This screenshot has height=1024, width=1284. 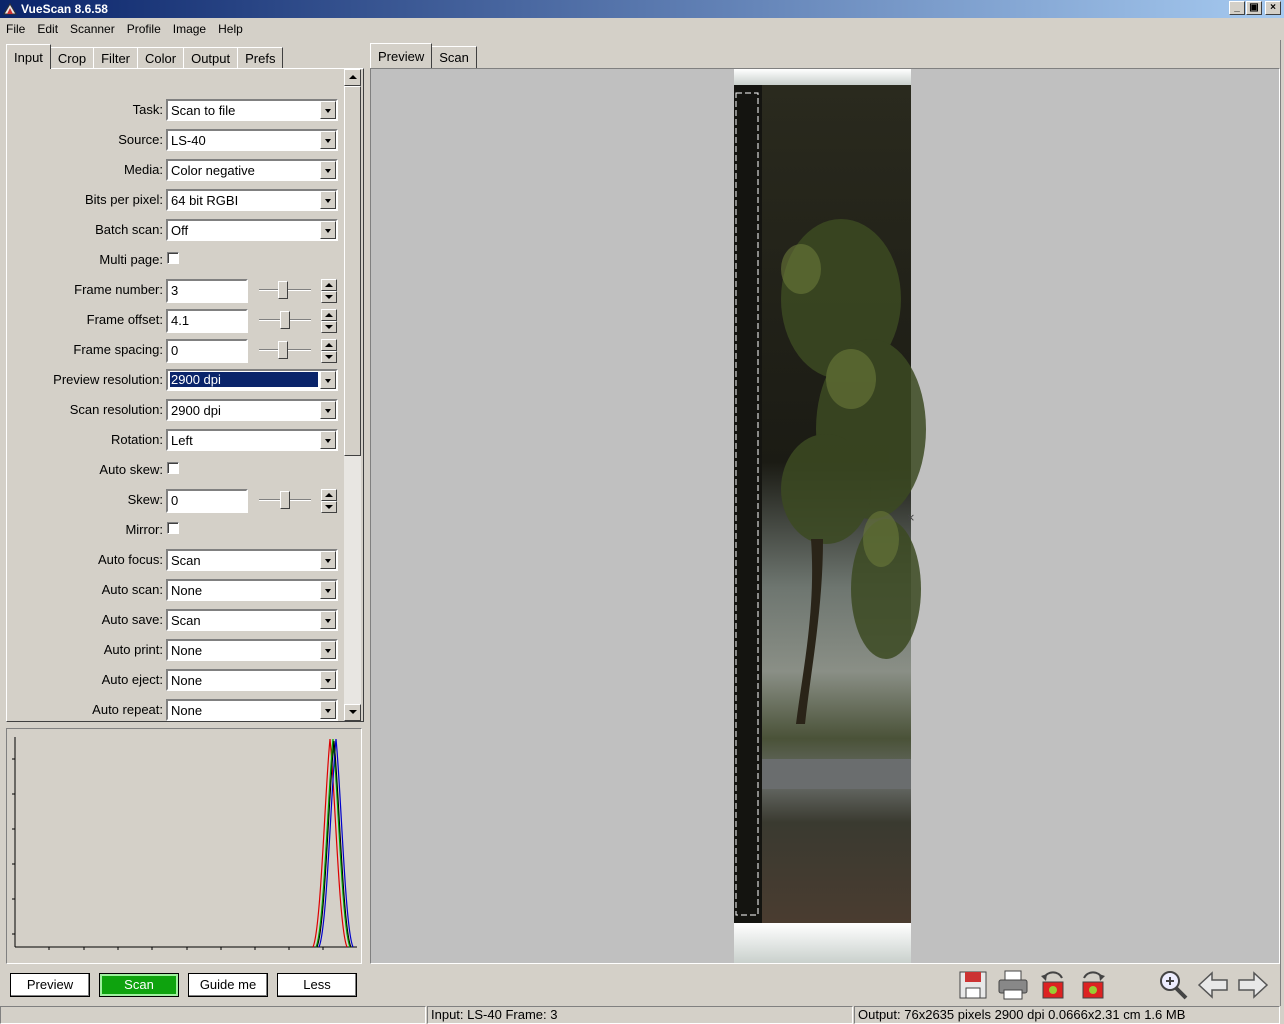 I want to click on tab-color: Color, so click(x=161, y=58).